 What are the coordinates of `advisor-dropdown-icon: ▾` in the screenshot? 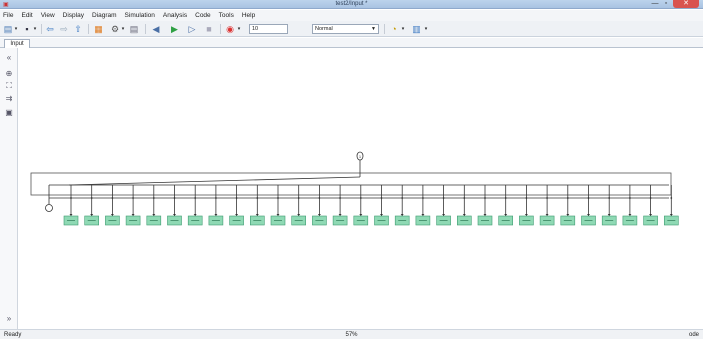 It's located at (403, 29).